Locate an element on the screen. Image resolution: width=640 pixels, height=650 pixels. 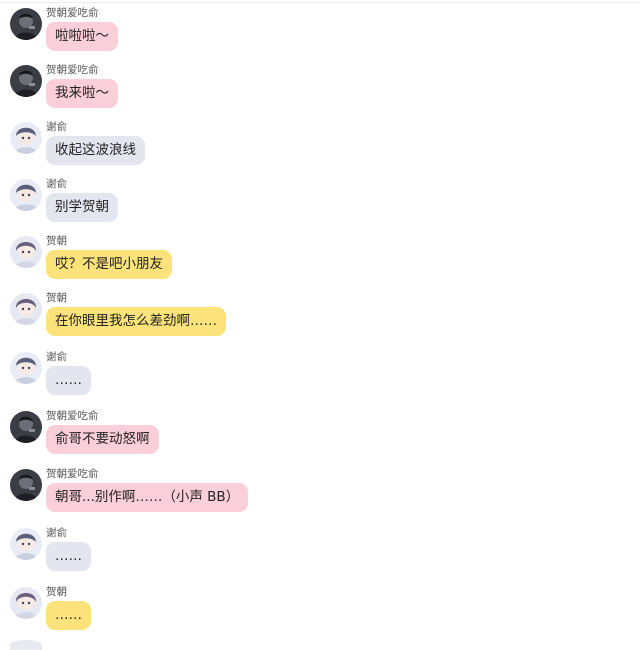
chat-message: 贺朝 哎？不是吧小朋友 is located at coordinates (310, 260).